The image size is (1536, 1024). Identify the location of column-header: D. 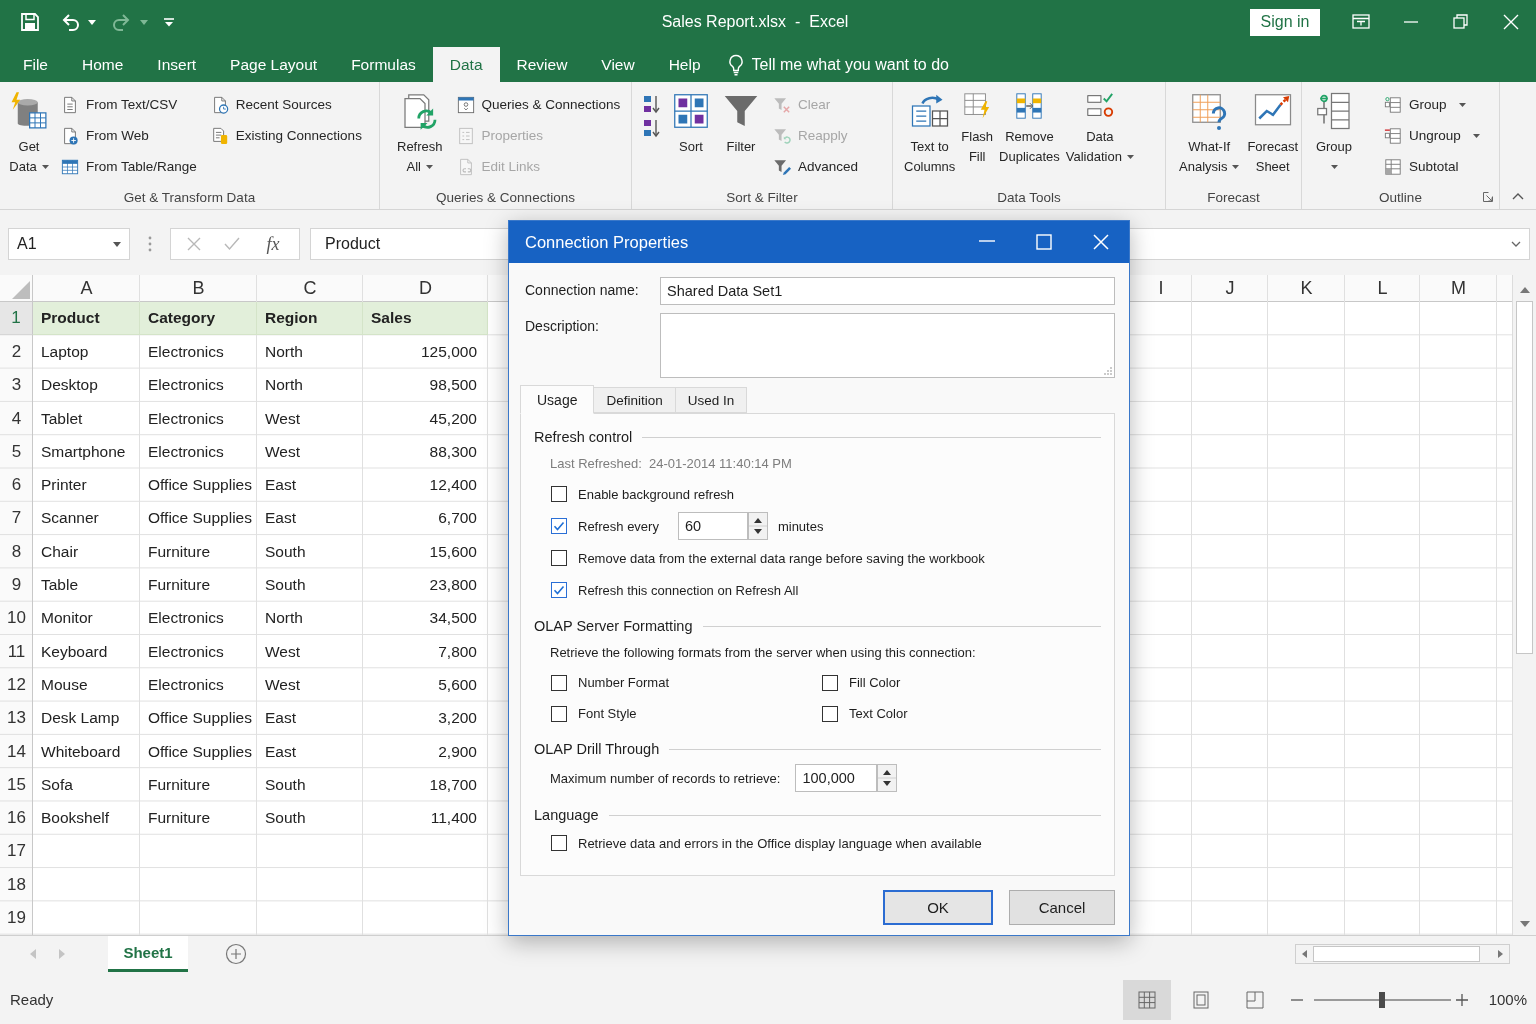
(425, 288).